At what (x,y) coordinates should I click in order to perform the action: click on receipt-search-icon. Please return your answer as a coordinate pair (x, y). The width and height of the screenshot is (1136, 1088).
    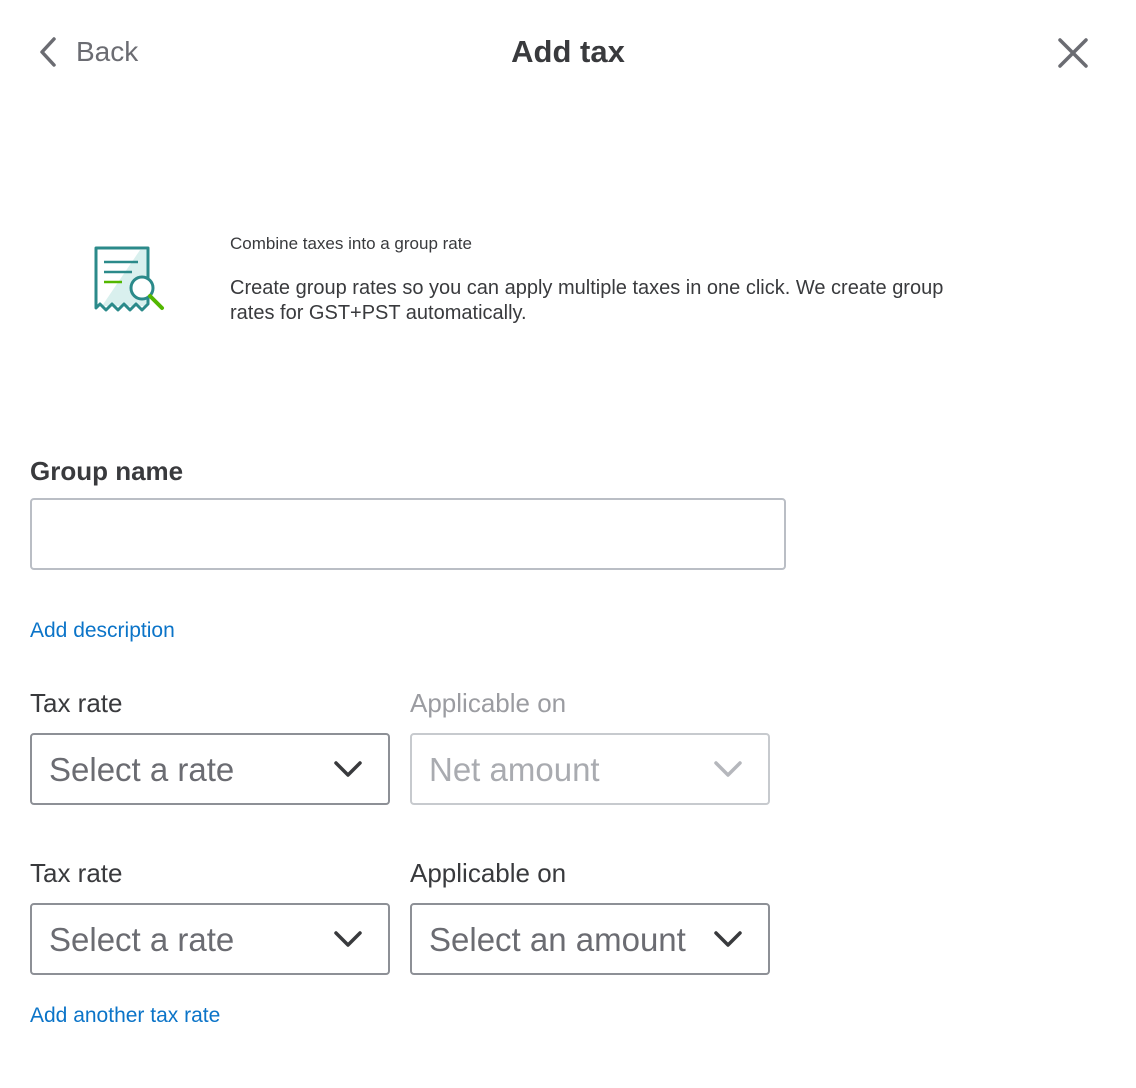
    Looking at the image, I should click on (130, 280).